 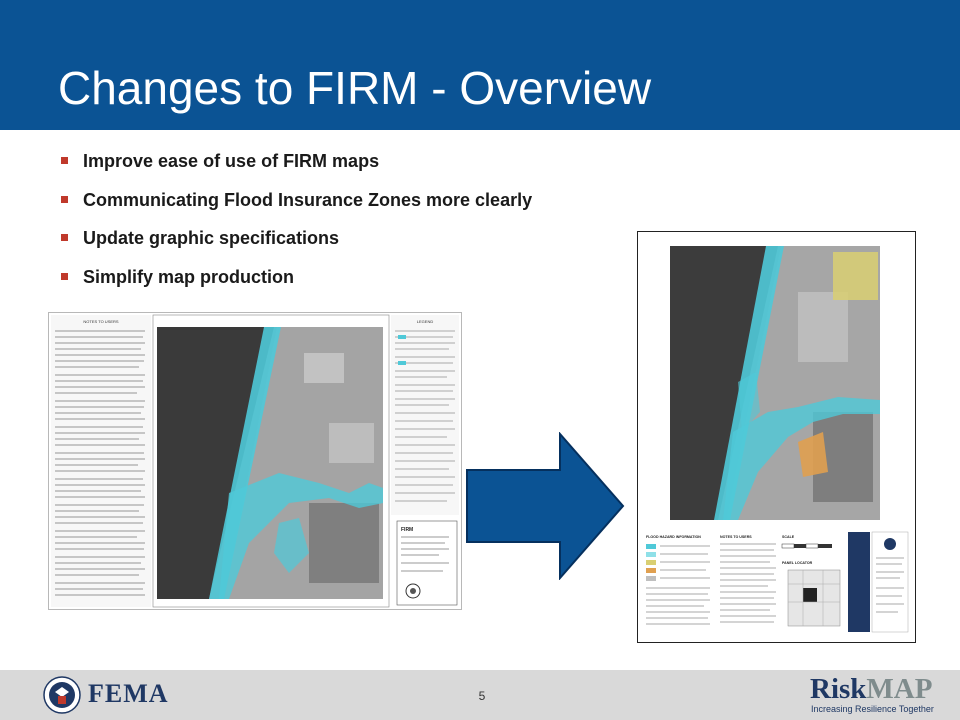 What do you see at coordinates (899, 689) in the screenshot?
I see `riskmap-logo-map: MAP` at bounding box center [899, 689].